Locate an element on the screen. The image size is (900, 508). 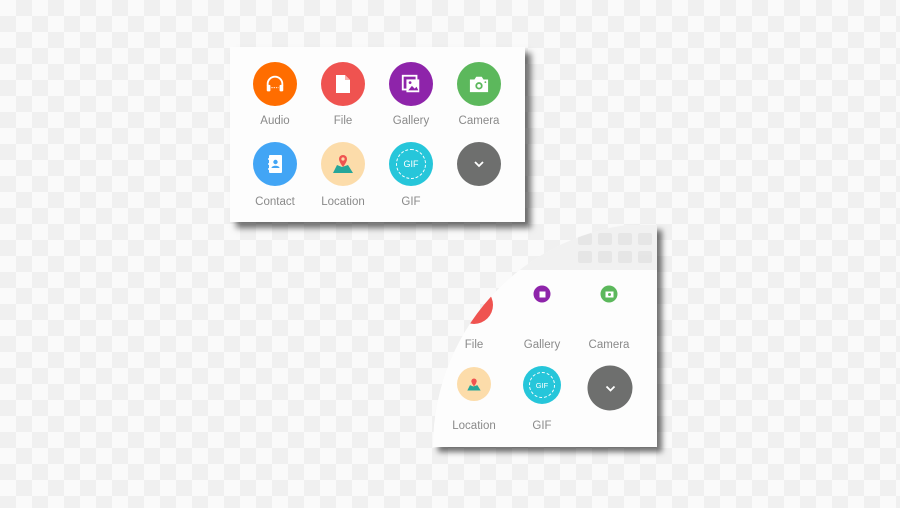
contact-label: Contact is located at coordinates (275, 202).